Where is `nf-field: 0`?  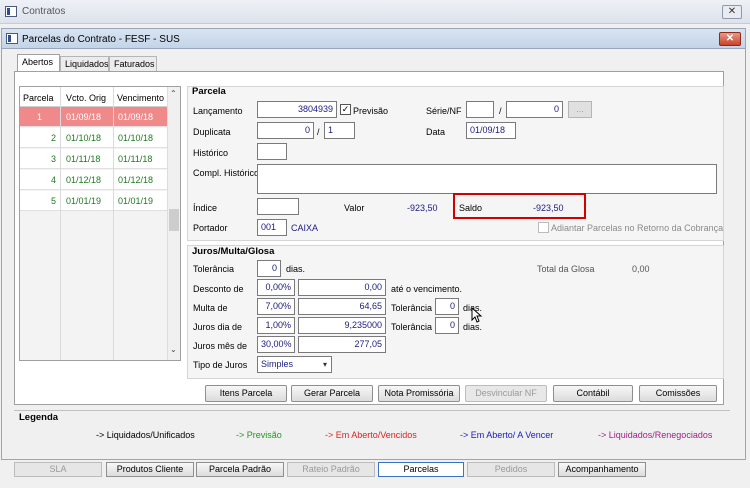 nf-field: 0 is located at coordinates (534, 109).